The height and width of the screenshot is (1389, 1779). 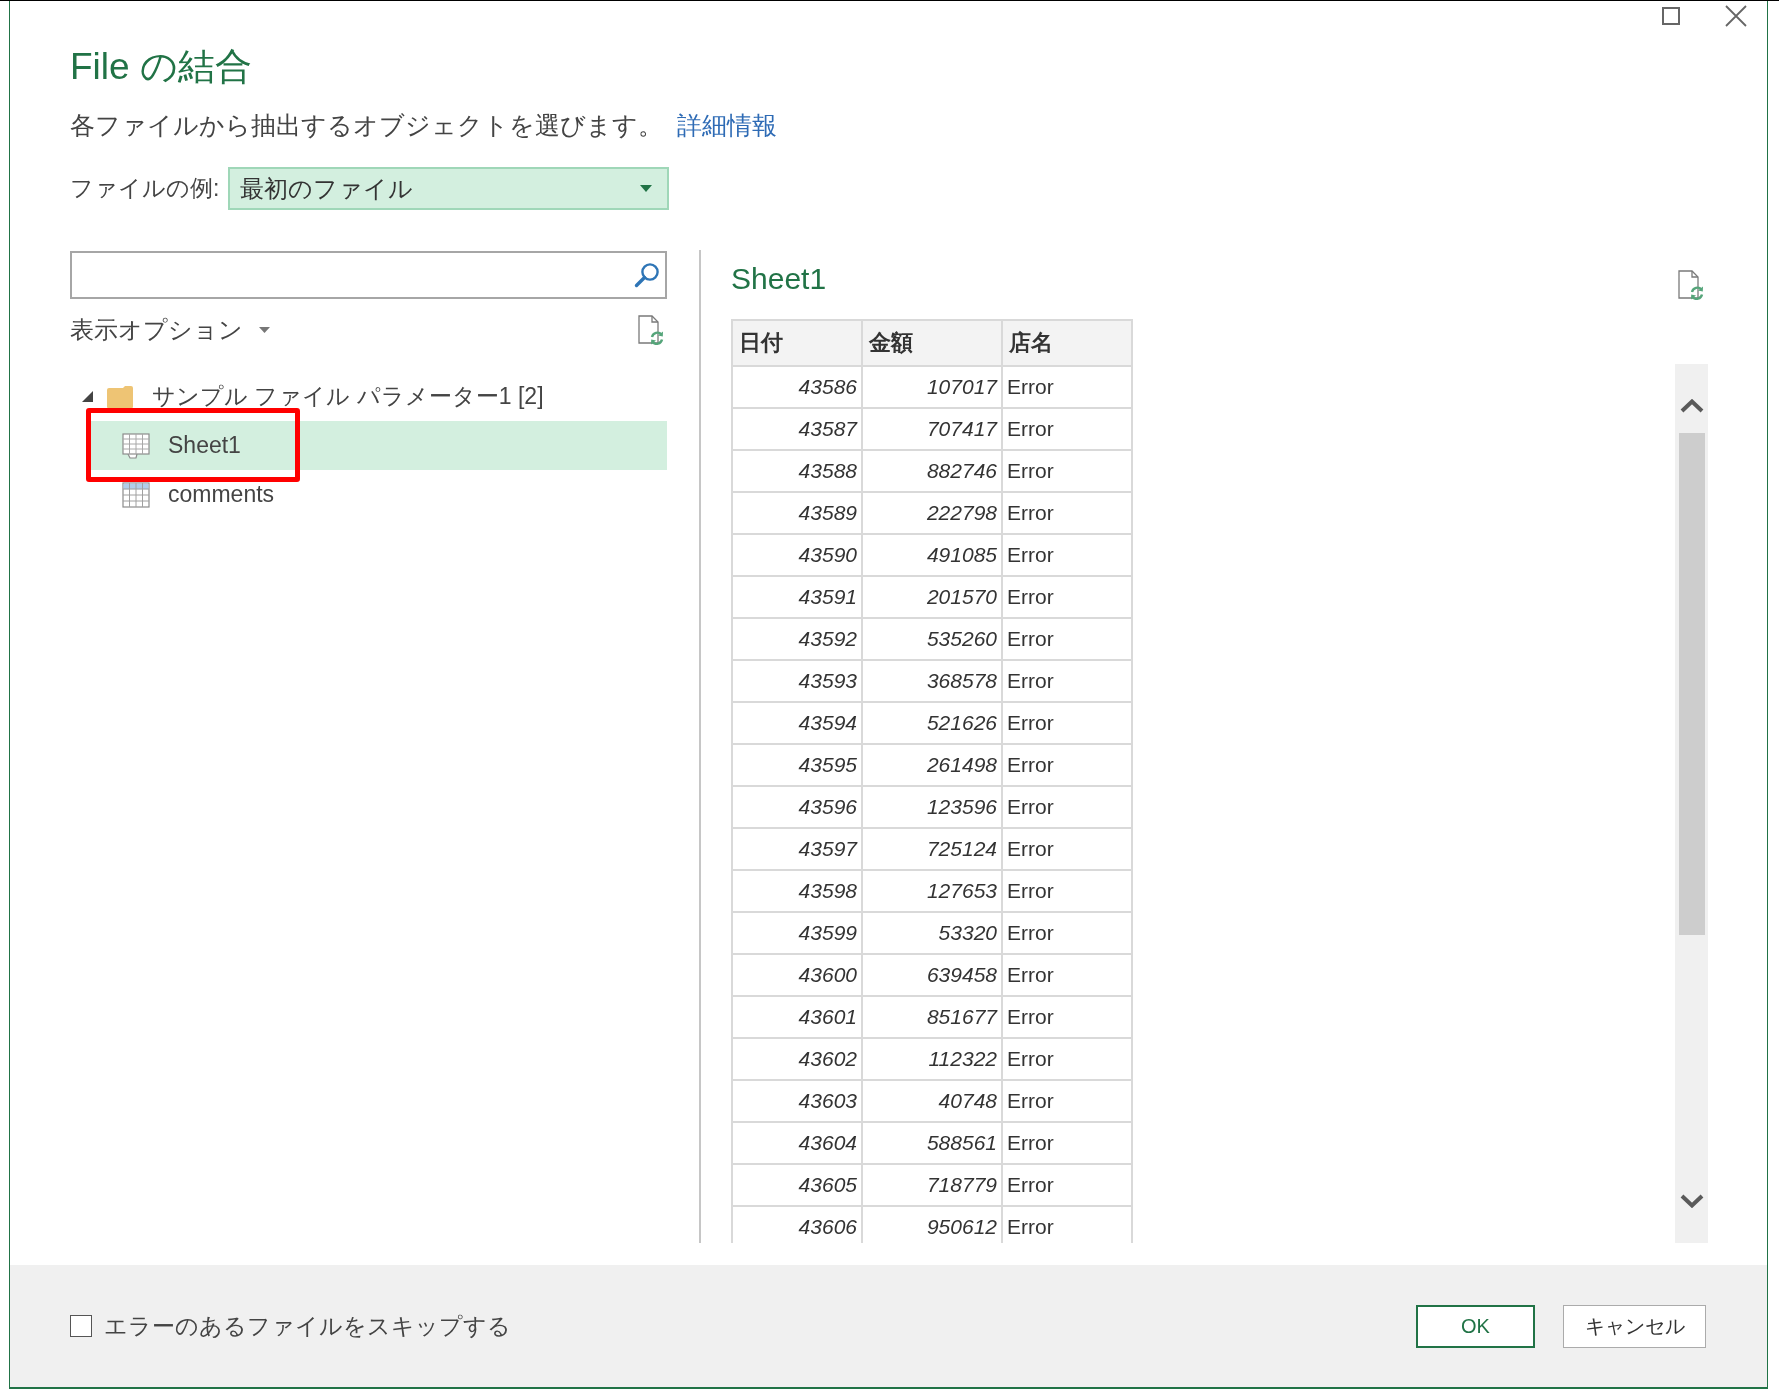 I want to click on table-cell: 639458, so click(x=932, y=975).